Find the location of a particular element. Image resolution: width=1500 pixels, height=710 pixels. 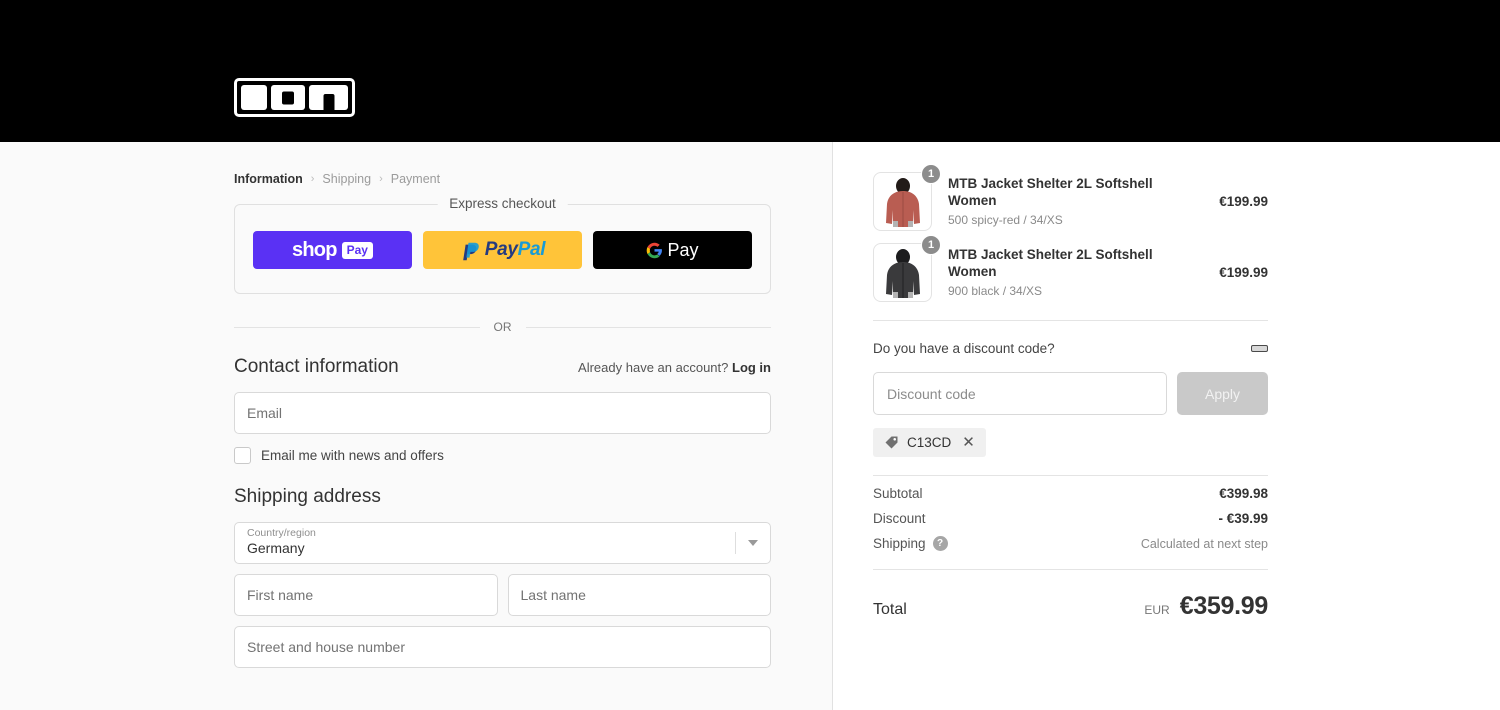

line-item-variant: 900 black / 34/XS is located at coordinates (995, 291).